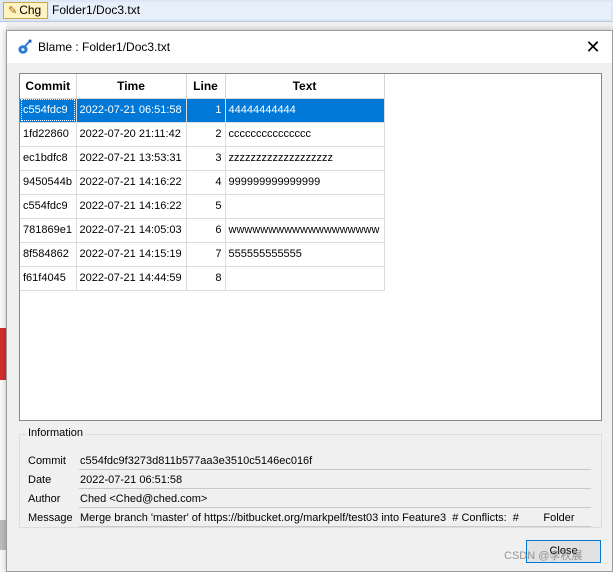  Describe the element at coordinates (48, 278) in the screenshot. I see `commit-cell: f61f4045` at that location.